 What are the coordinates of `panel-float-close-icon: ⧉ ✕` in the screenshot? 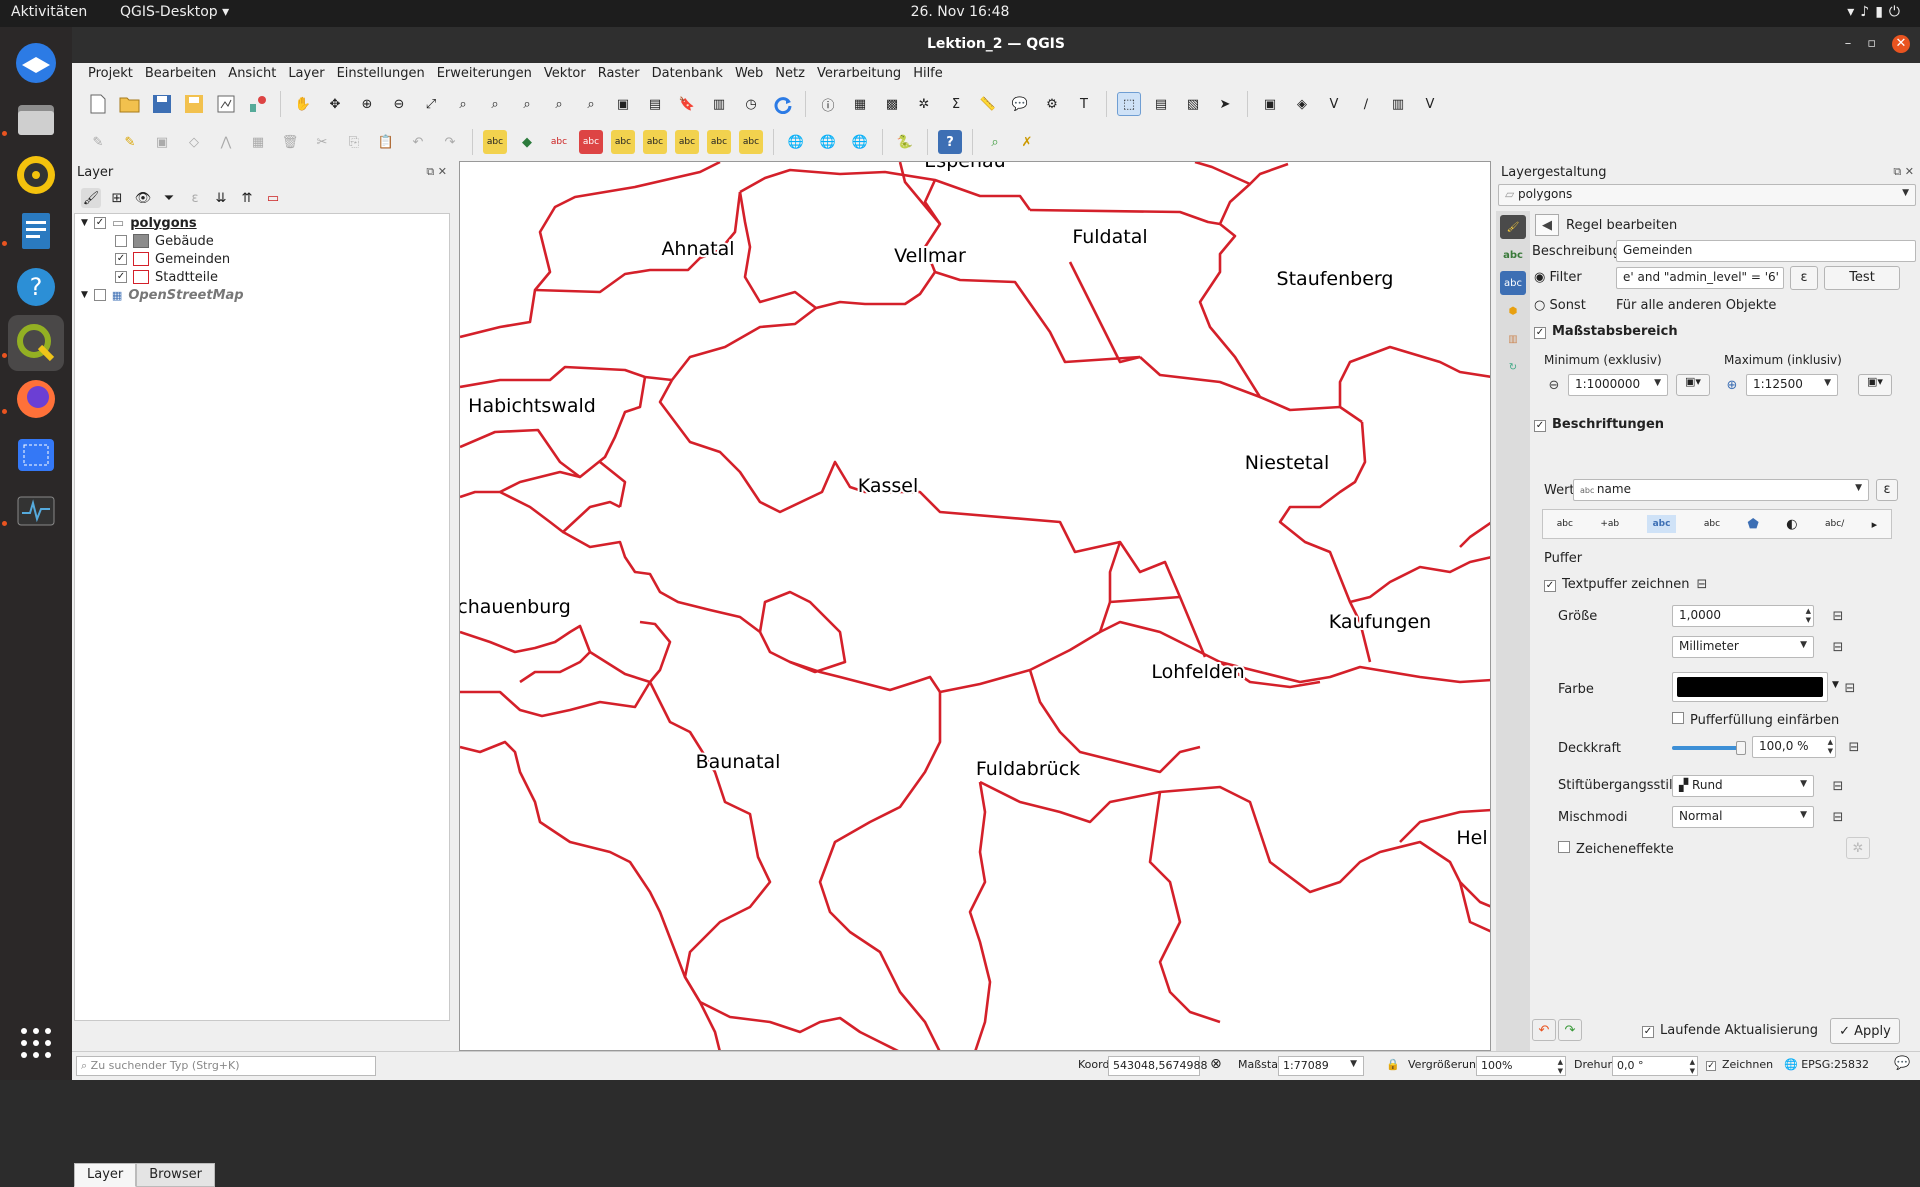 It's located at (1903, 172).